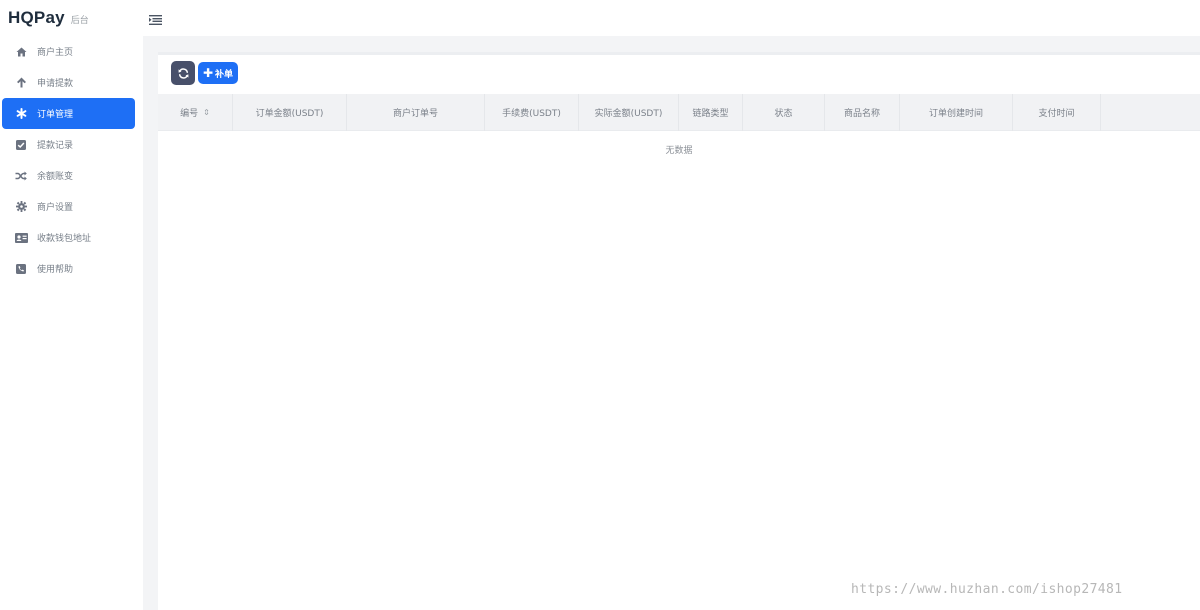 This screenshot has width=1200, height=610. What do you see at coordinates (671, 18) in the screenshot?
I see `topbar` at bounding box center [671, 18].